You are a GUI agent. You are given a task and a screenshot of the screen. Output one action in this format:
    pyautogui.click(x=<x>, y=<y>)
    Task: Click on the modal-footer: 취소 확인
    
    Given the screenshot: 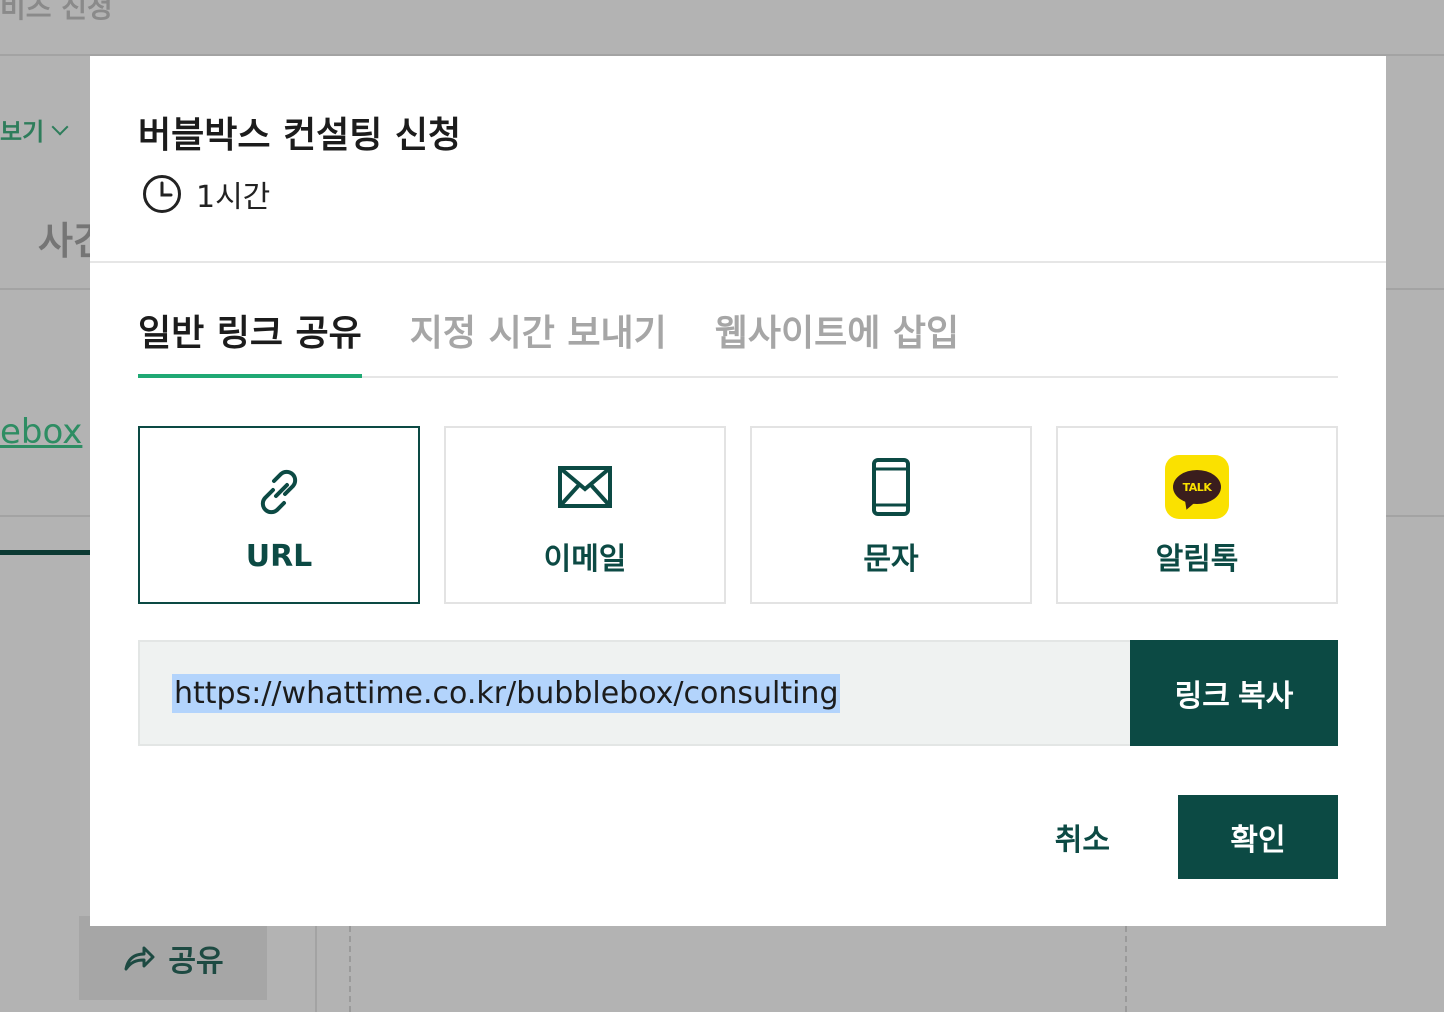 What is the action you would take?
    pyautogui.click(x=1196, y=837)
    